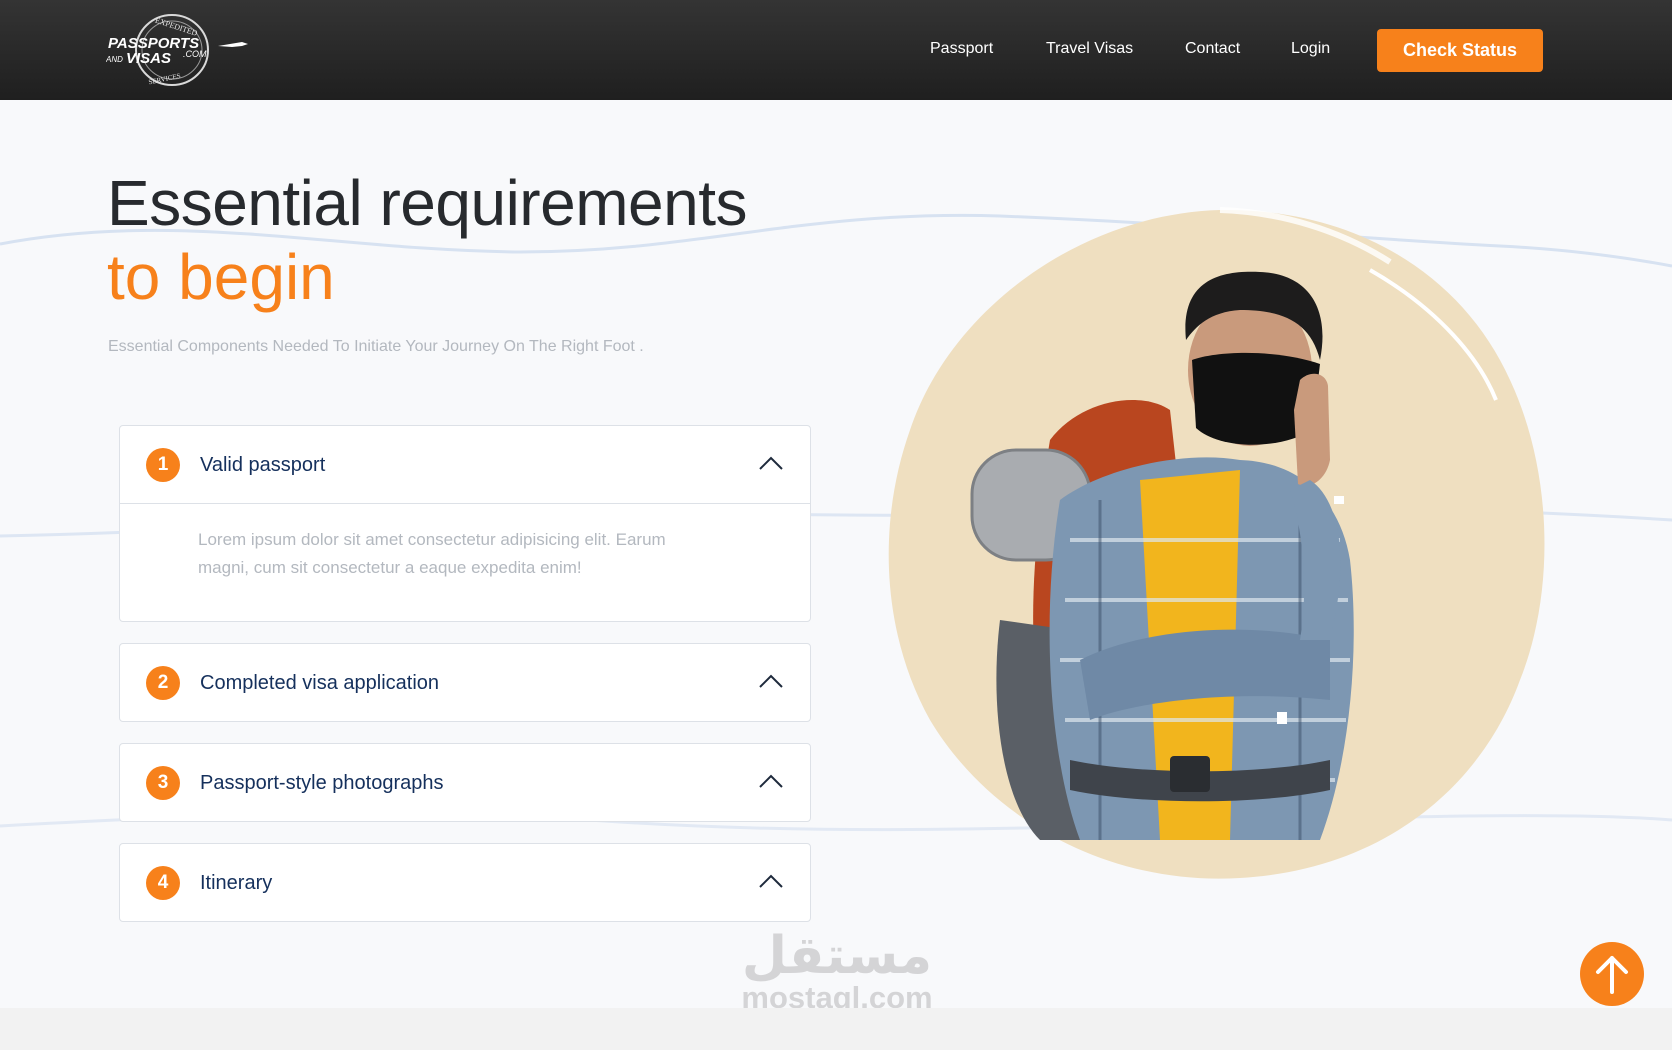  Describe the element at coordinates (163, 883) in the screenshot. I see `requirement-number-badge: 4` at that location.